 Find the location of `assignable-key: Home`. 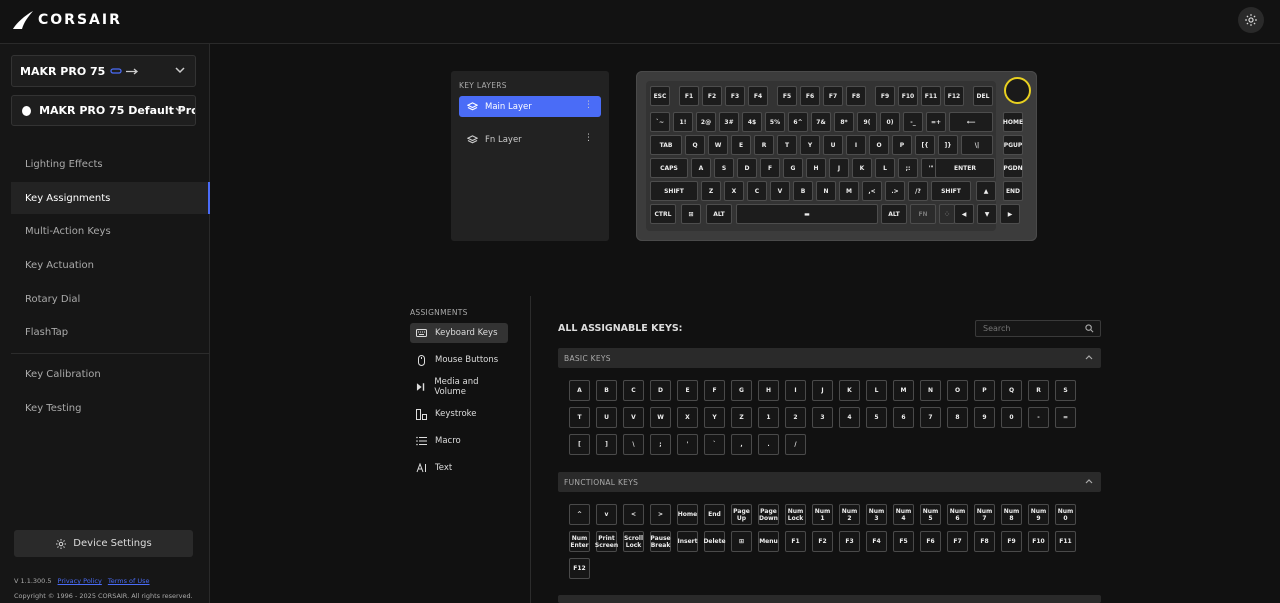

assignable-key: Home is located at coordinates (687, 514).